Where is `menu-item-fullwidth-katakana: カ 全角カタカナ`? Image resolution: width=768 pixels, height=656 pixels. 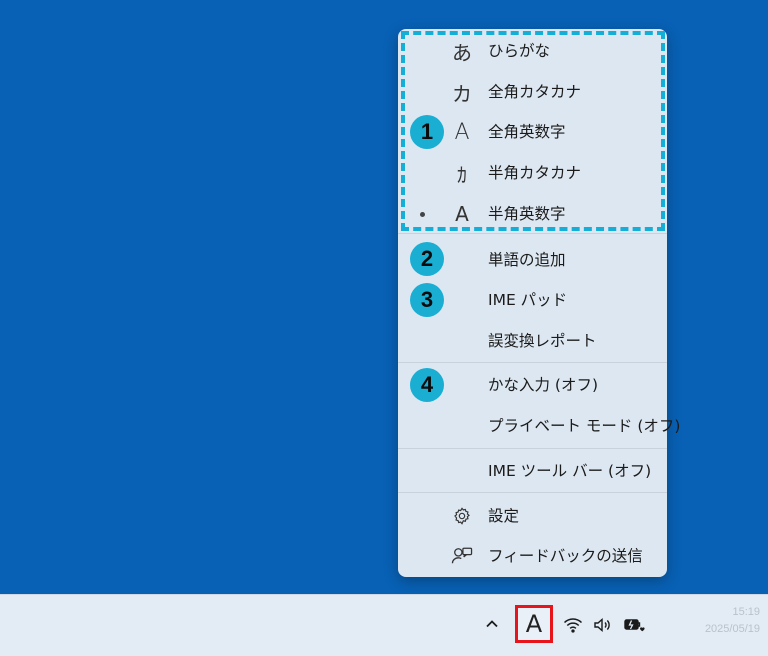 menu-item-fullwidth-katakana: カ 全角カタカナ is located at coordinates (532, 92).